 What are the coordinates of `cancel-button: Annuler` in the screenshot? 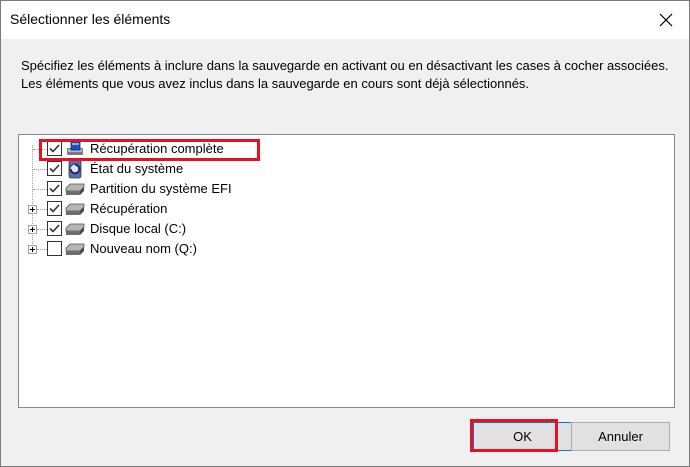 It's located at (620, 436).